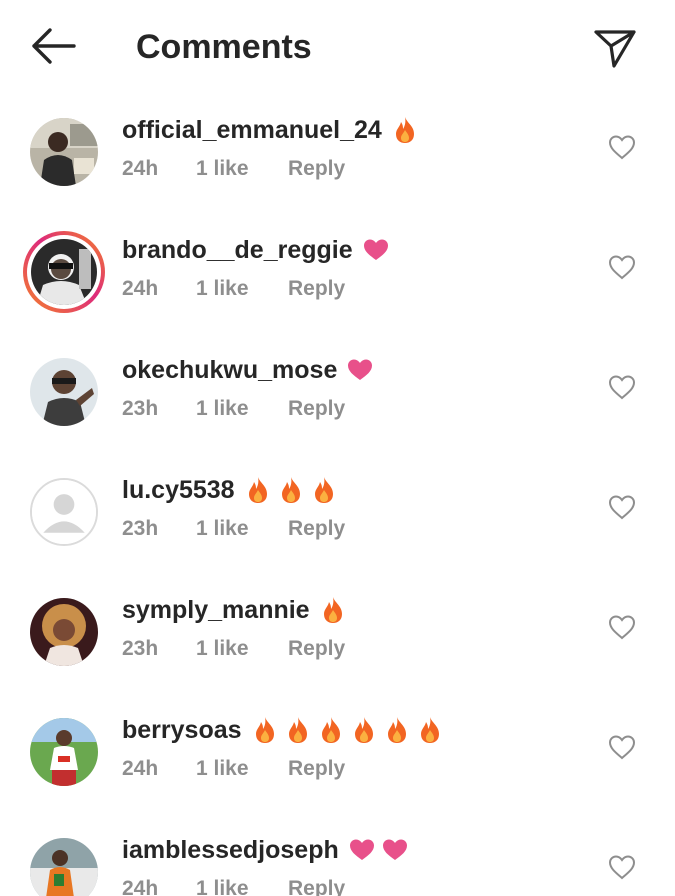  I want to click on comment-item: symply_mannie 23h 1 like Reply, so click(337, 636).